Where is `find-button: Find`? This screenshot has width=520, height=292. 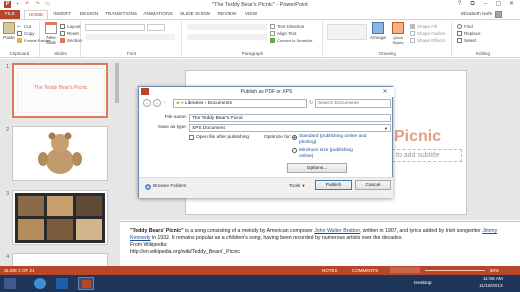
find-button: Find is located at coordinates (469, 26).